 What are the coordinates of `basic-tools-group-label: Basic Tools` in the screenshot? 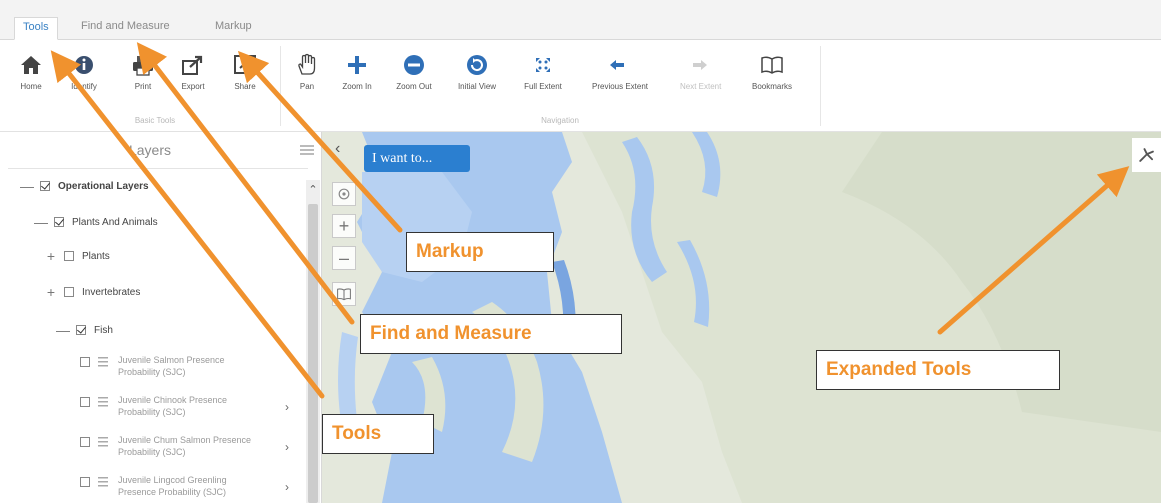 It's located at (155, 120).